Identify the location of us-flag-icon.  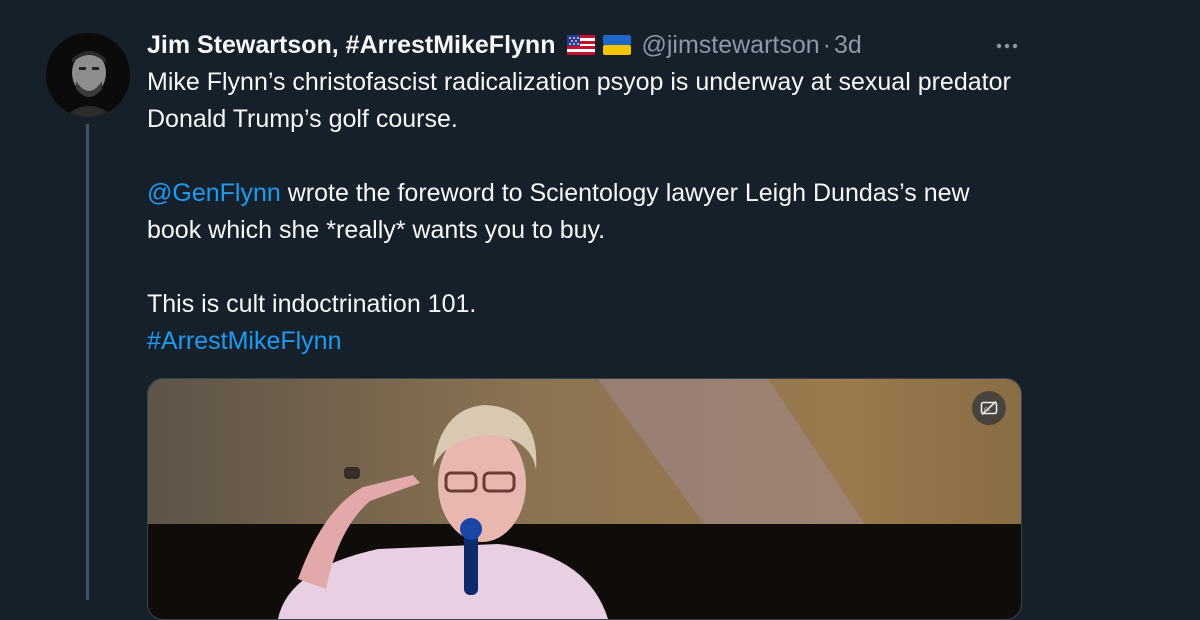
(581, 45).